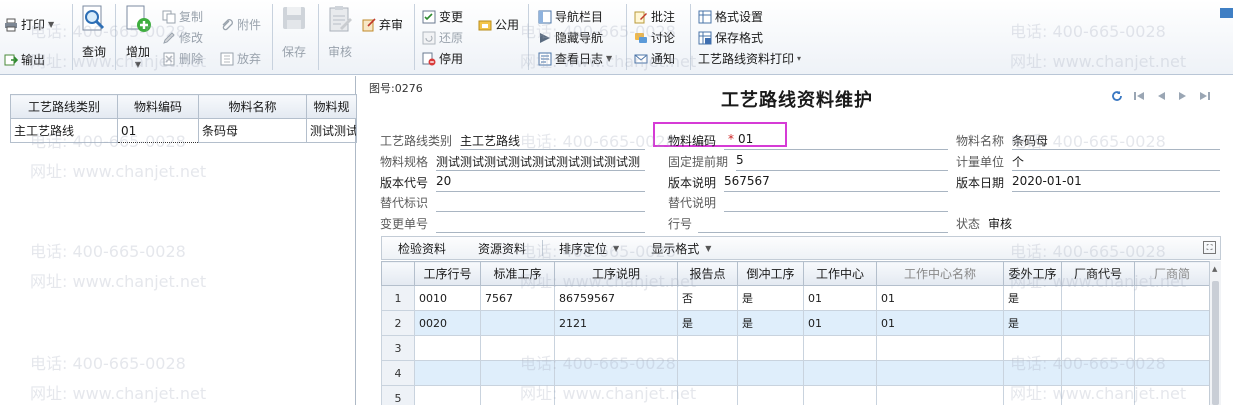  I want to click on restore-button: 还原, so click(442, 38).